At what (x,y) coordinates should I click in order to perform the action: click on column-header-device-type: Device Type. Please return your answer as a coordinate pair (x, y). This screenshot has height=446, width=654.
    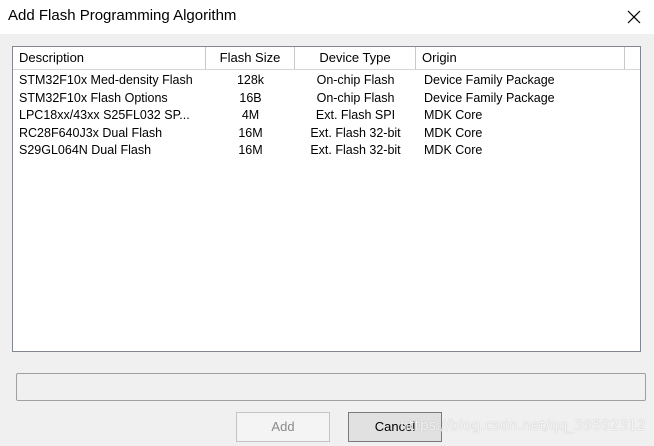
    Looking at the image, I should click on (355, 58).